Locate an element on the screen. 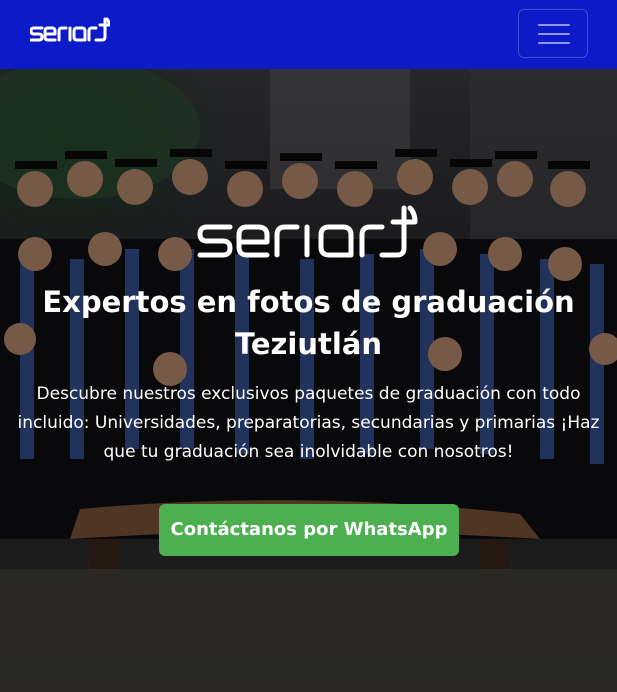  seriart-hero-logo is located at coordinates (307, 231).